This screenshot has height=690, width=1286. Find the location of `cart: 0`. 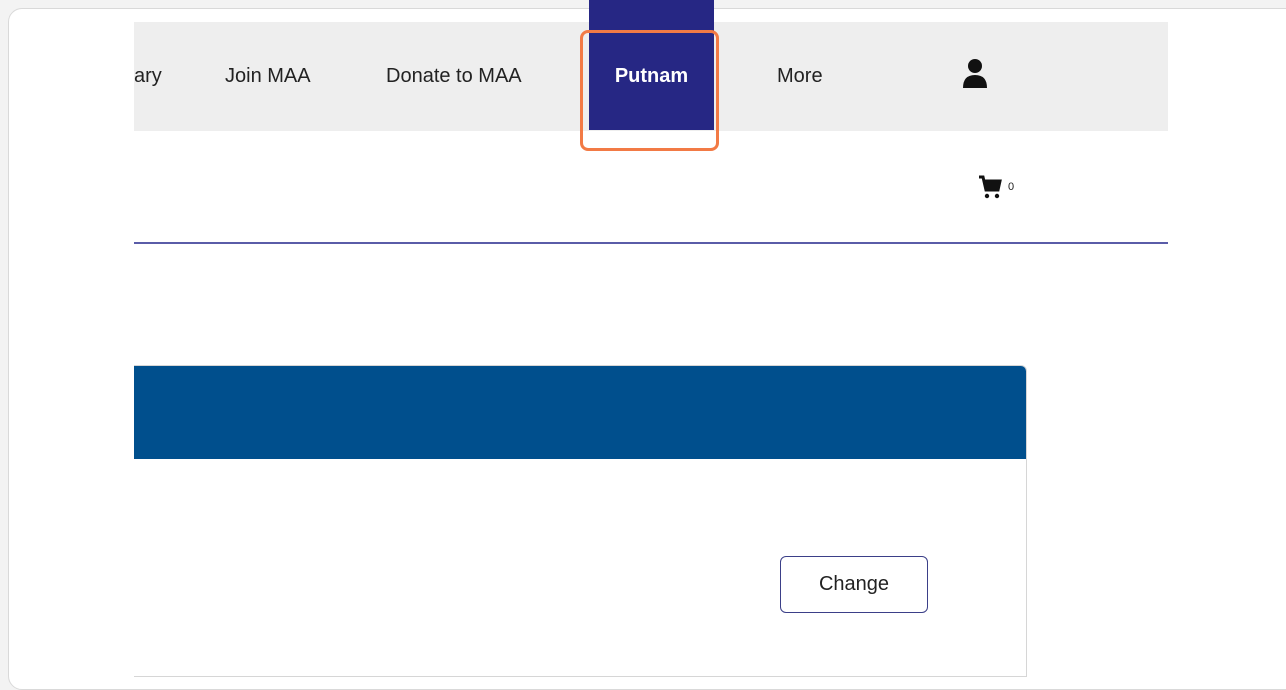

cart: 0 is located at coordinates (996, 187).